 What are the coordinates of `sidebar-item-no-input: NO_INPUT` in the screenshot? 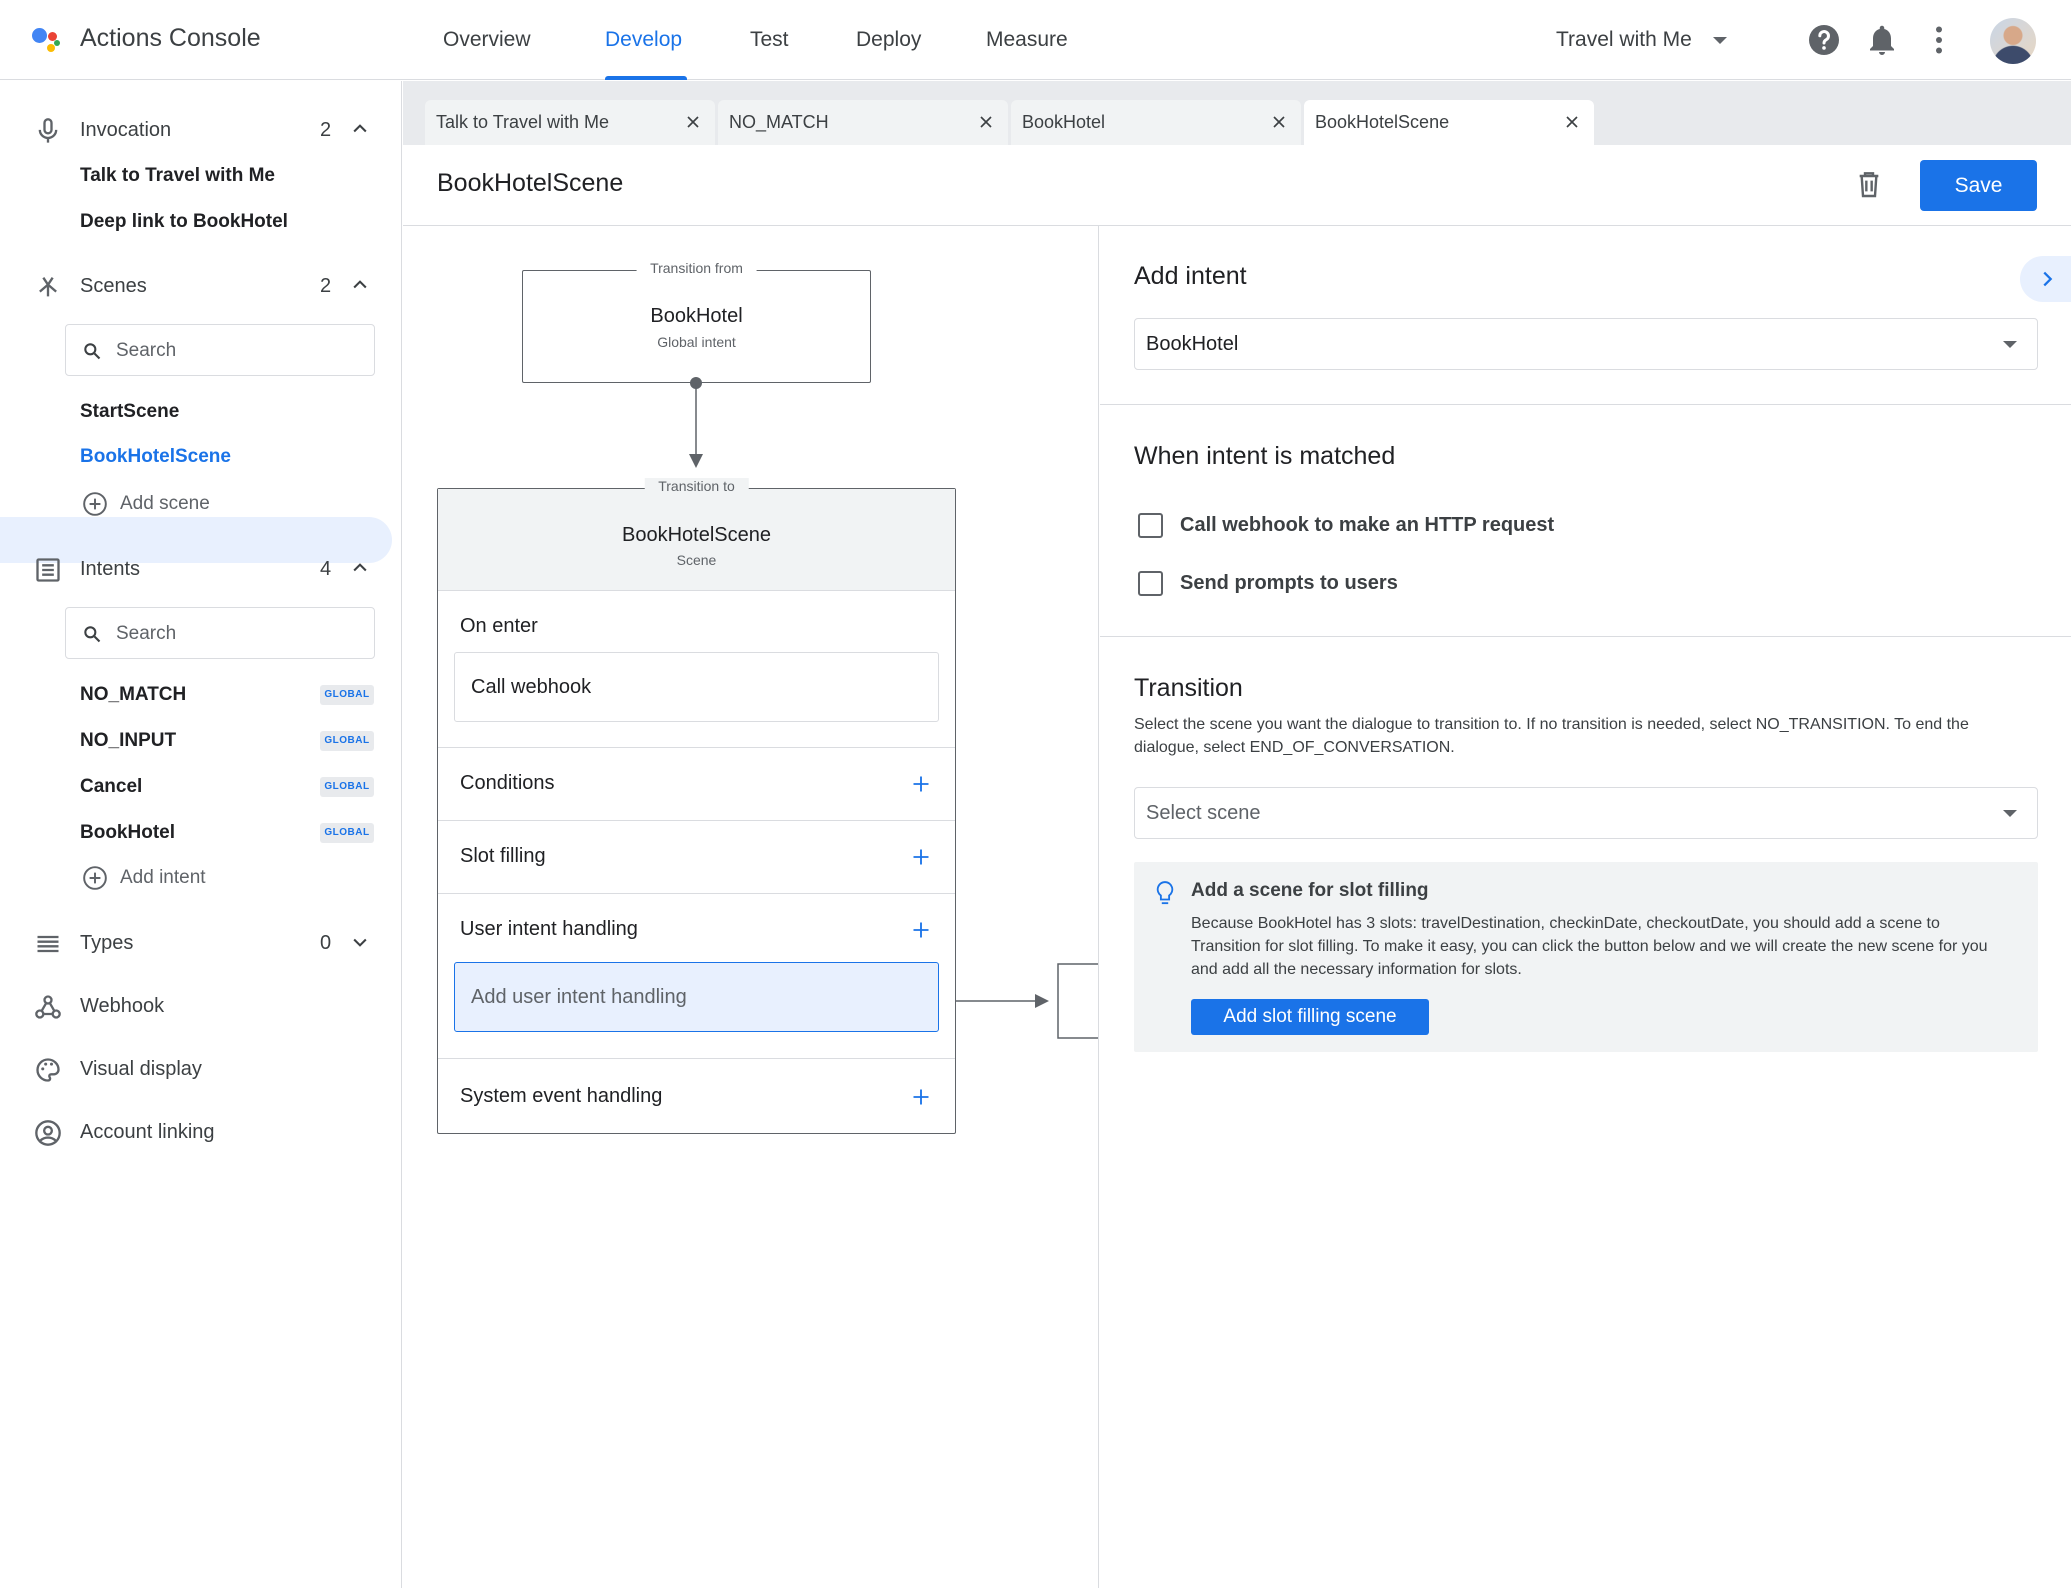 It's located at (128, 741).